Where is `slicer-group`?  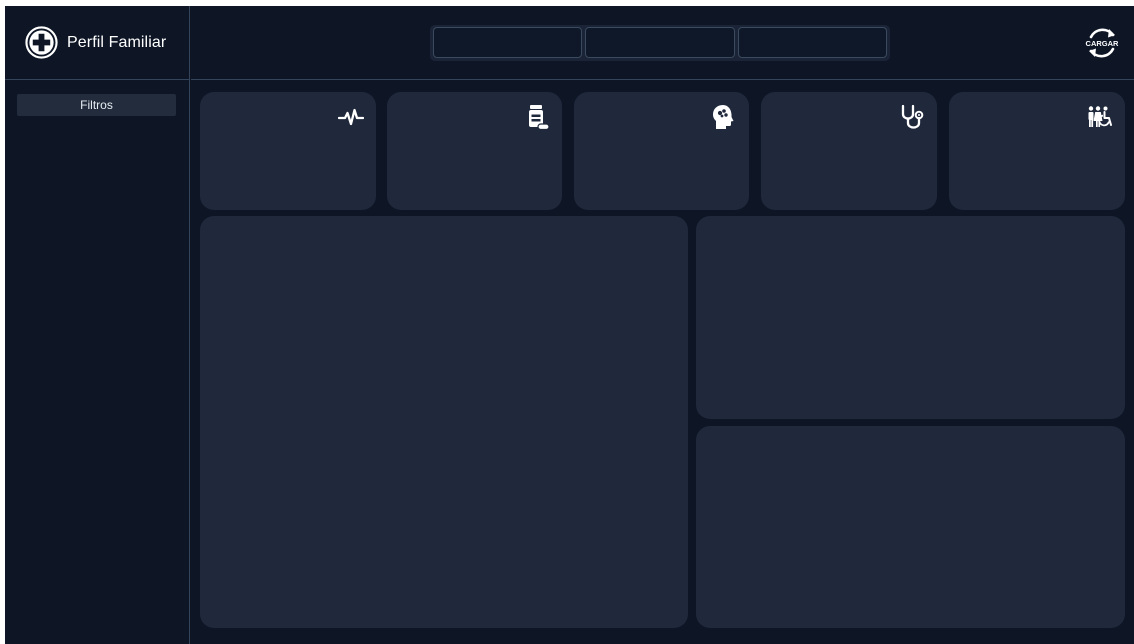 slicer-group is located at coordinates (660, 43).